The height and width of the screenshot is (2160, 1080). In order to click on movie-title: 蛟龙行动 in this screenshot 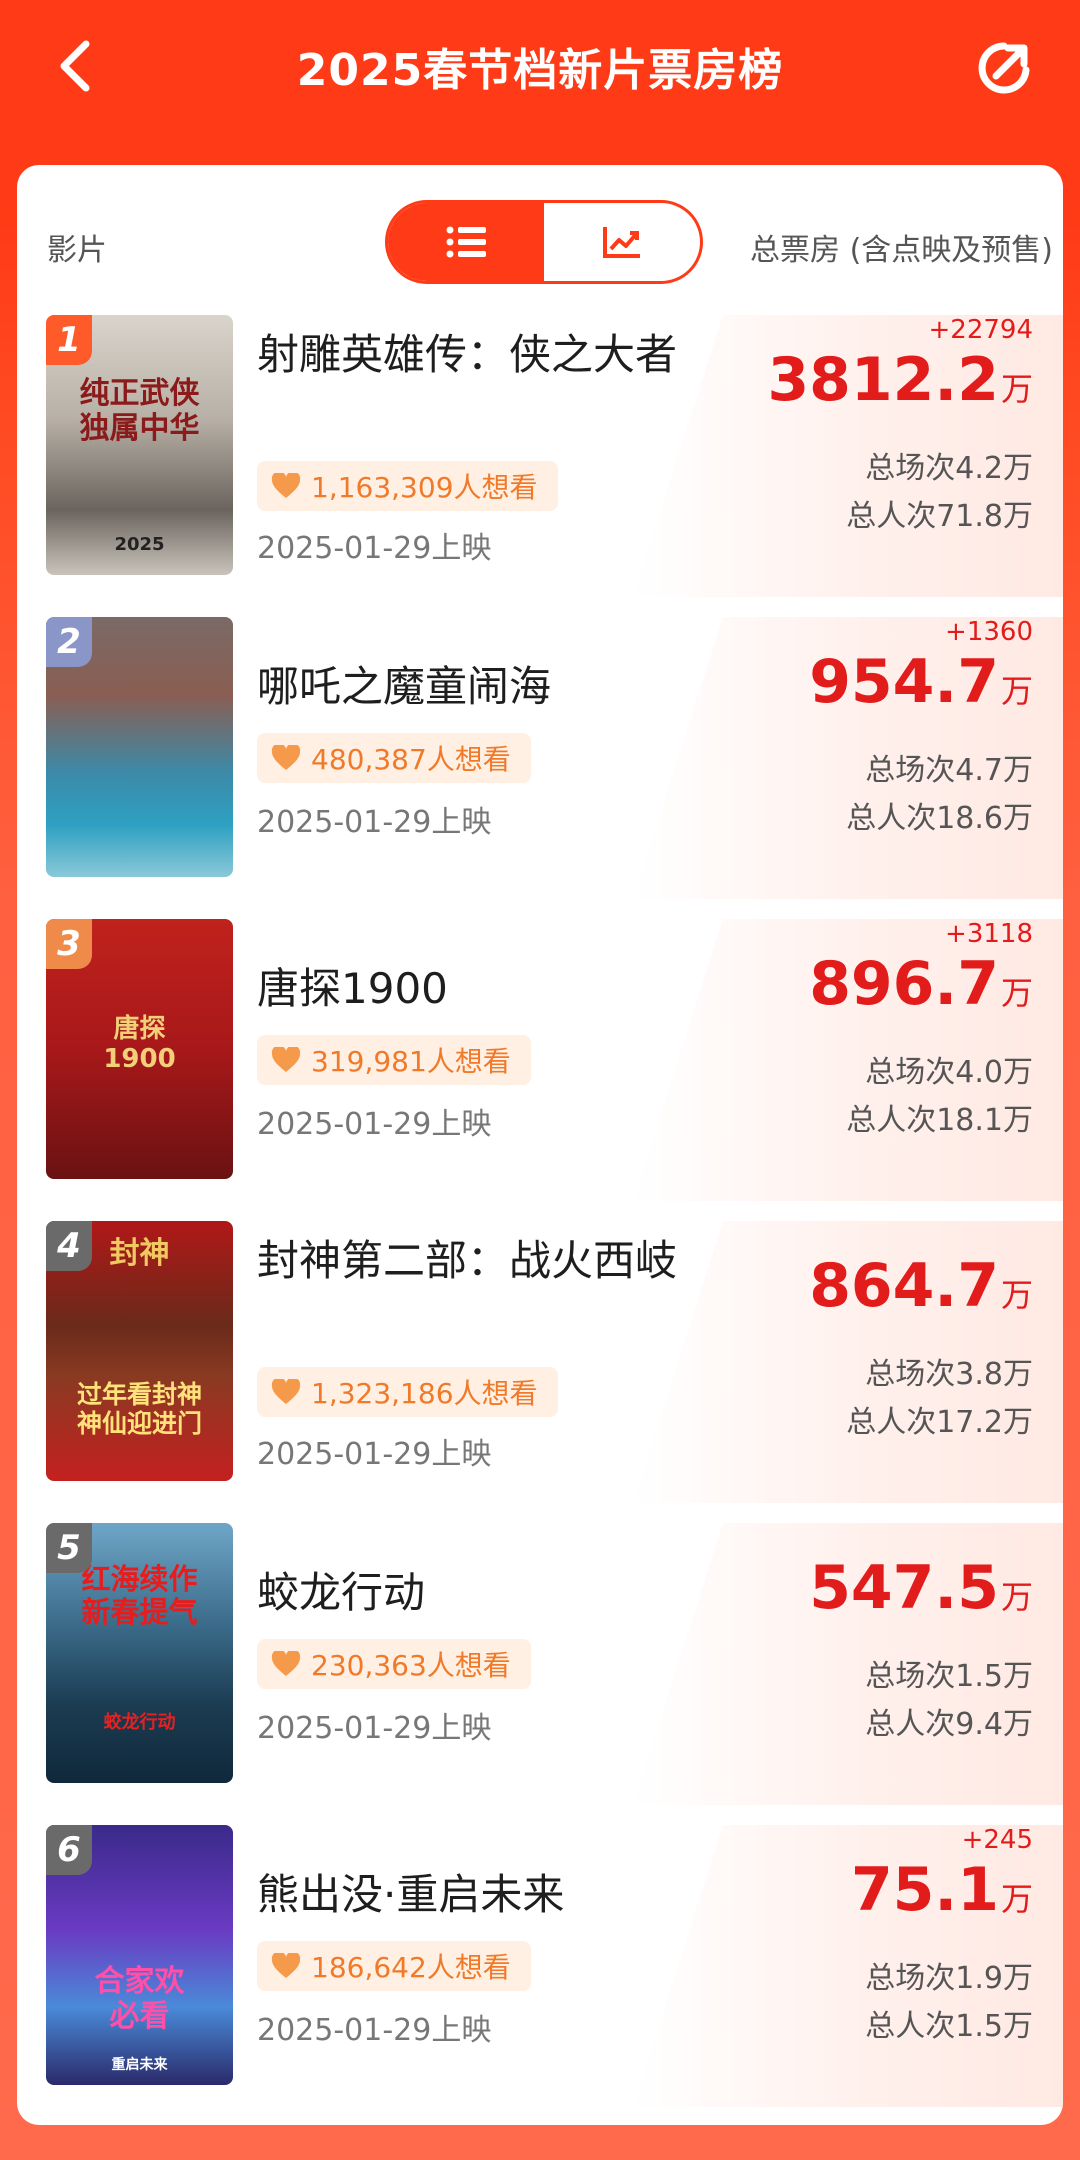, I will do `click(341, 1592)`.